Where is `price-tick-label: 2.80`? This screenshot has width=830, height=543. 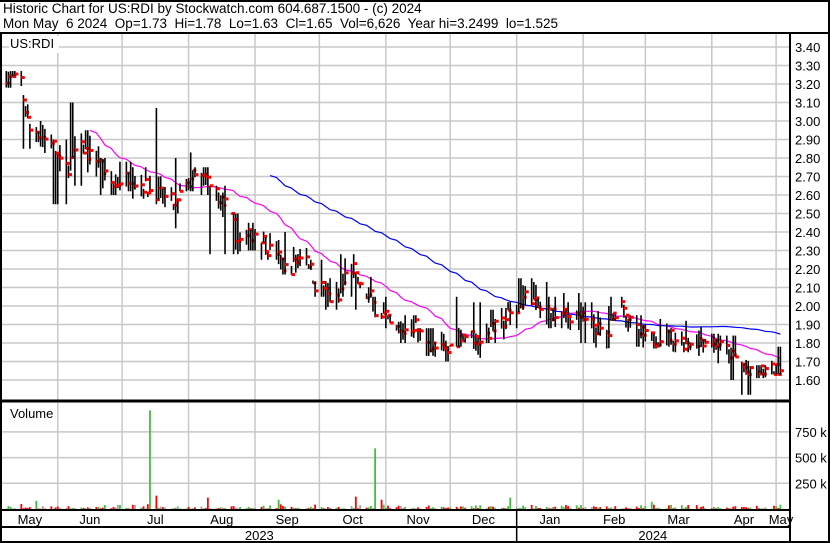
price-tick-label: 2.80 is located at coordinates (807, 158).